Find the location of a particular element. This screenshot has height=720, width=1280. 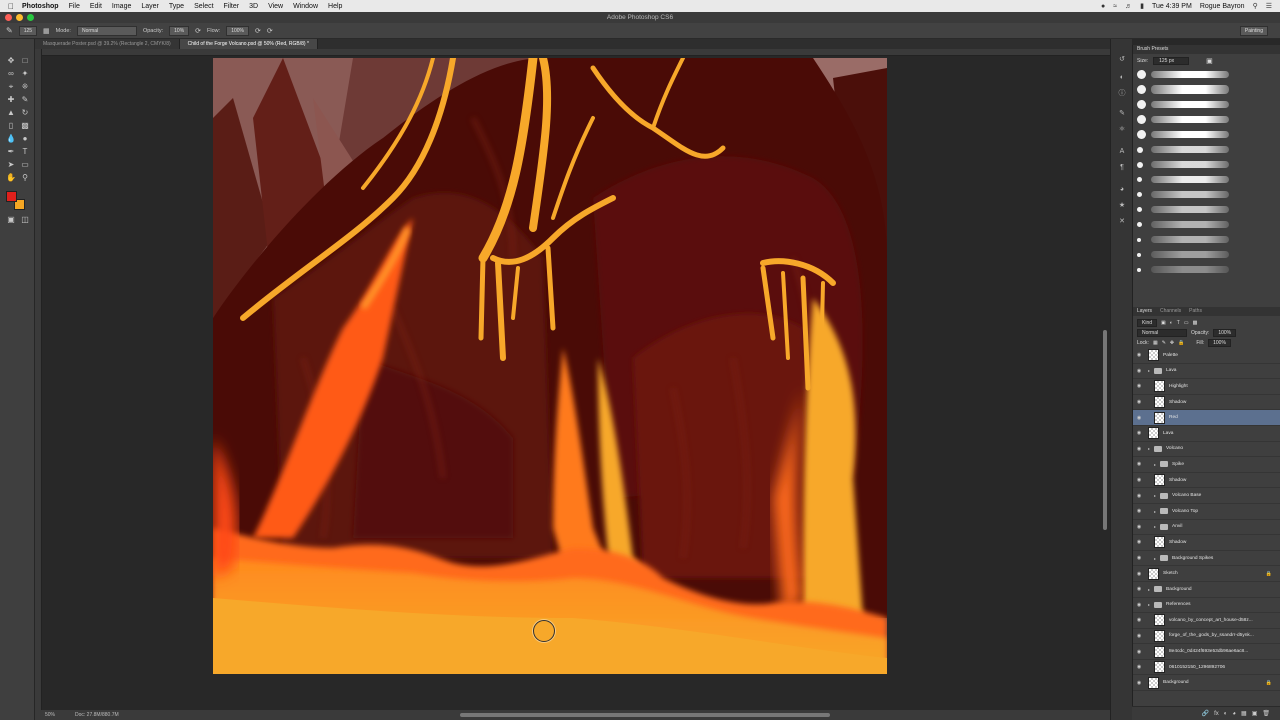

layer-name: Palette is located at coordinates (1170, 355).